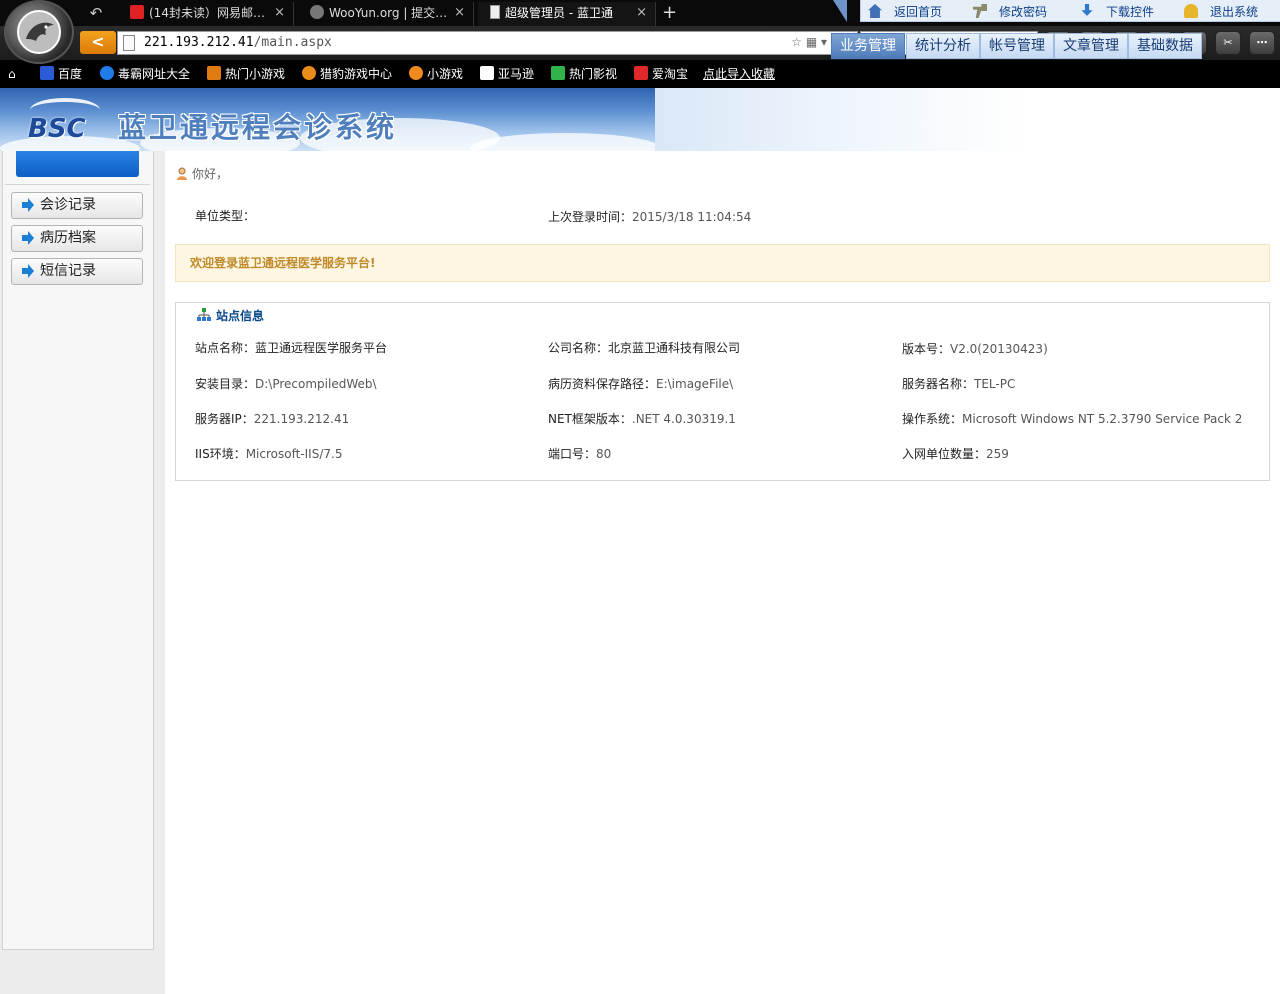  I want to click on info-value: 259, so click(997, 454).